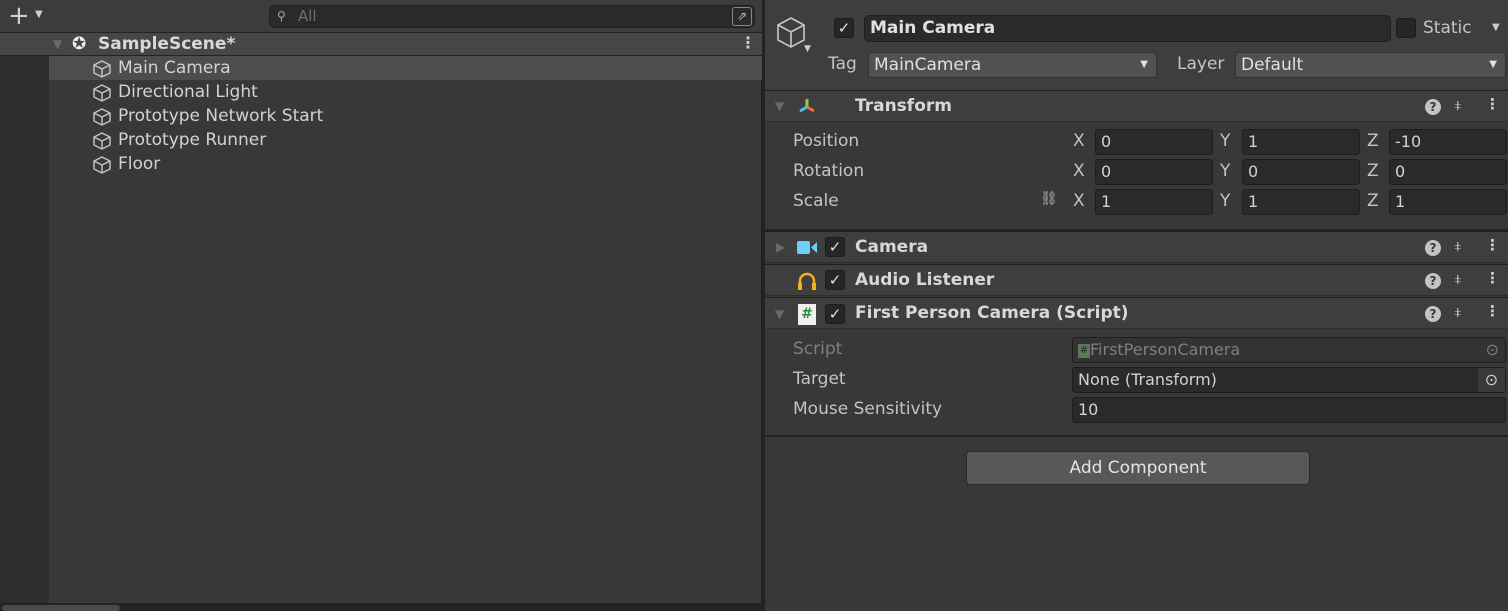  I want to click on item-label: Prototype Runner, so click(192, 140).